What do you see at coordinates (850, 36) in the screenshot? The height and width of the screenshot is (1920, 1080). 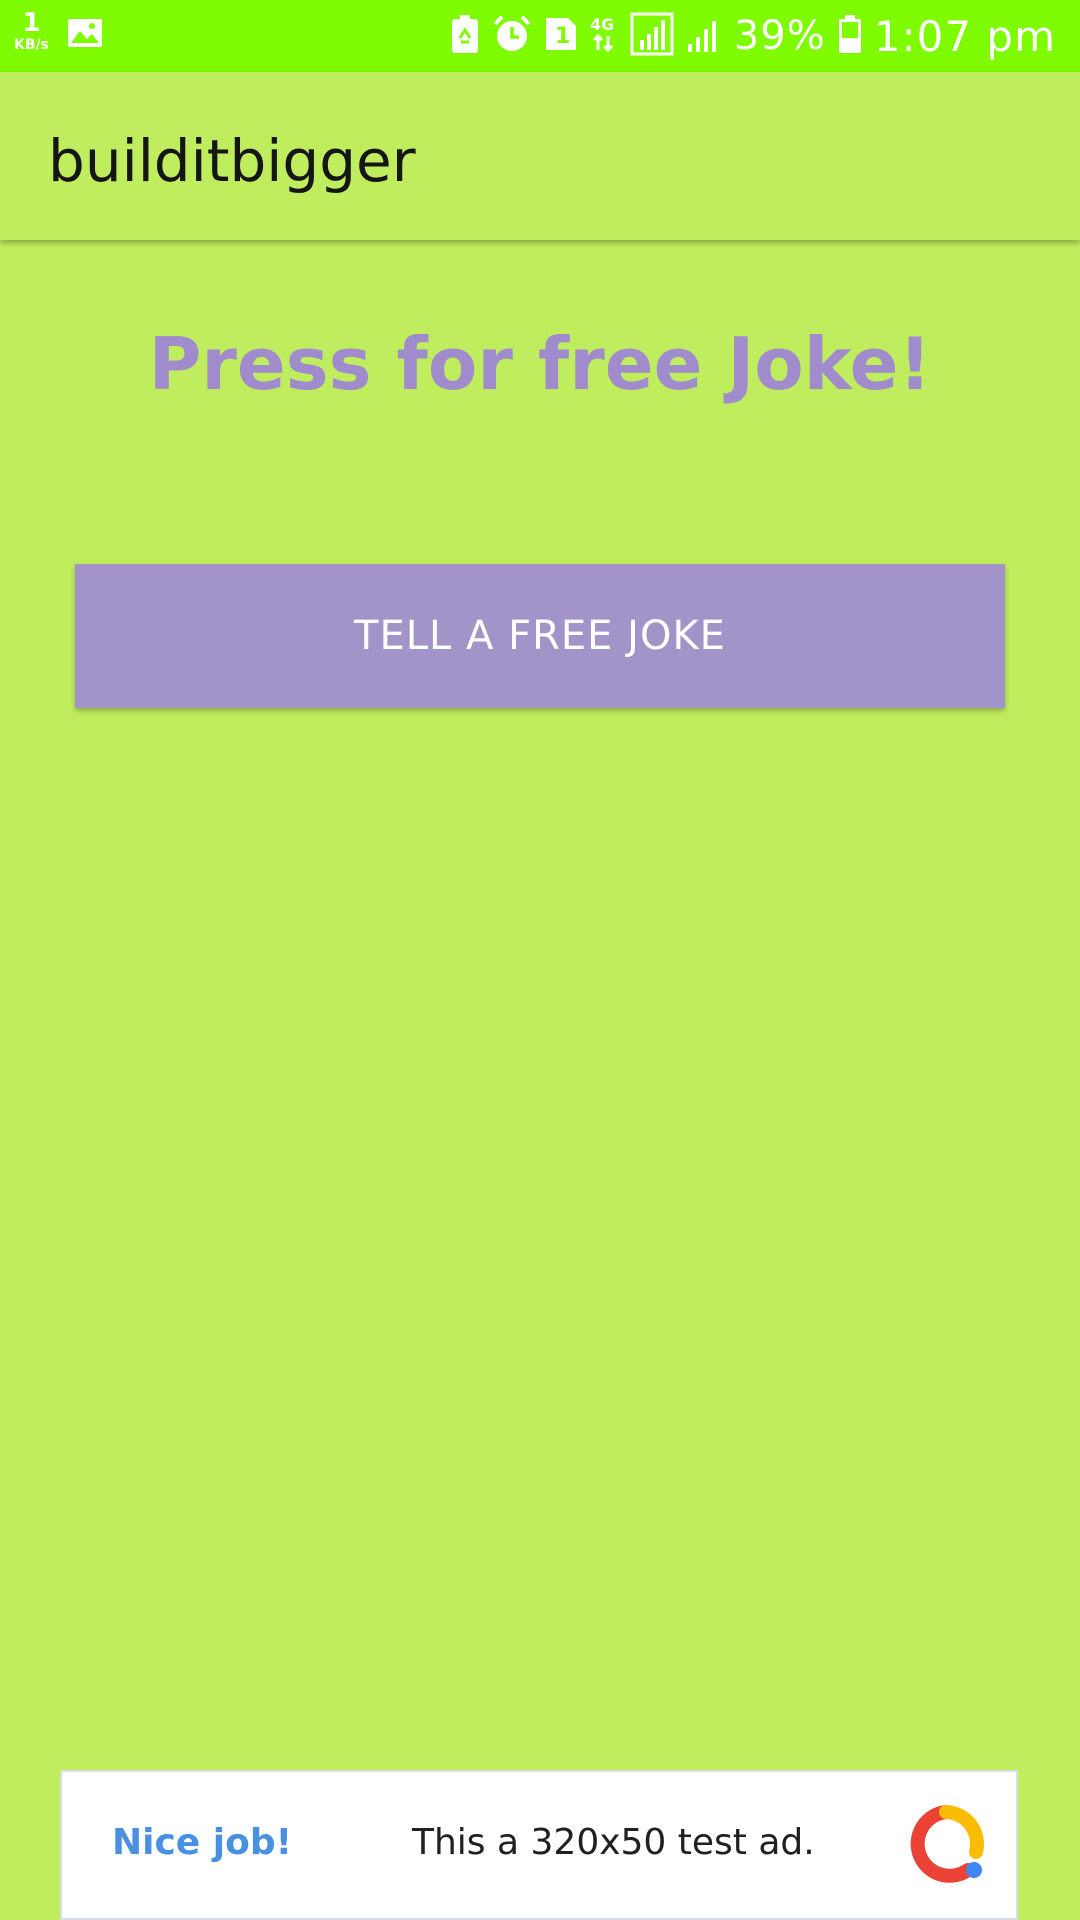 I see `battery-icon` at bounding box center [850, 36].